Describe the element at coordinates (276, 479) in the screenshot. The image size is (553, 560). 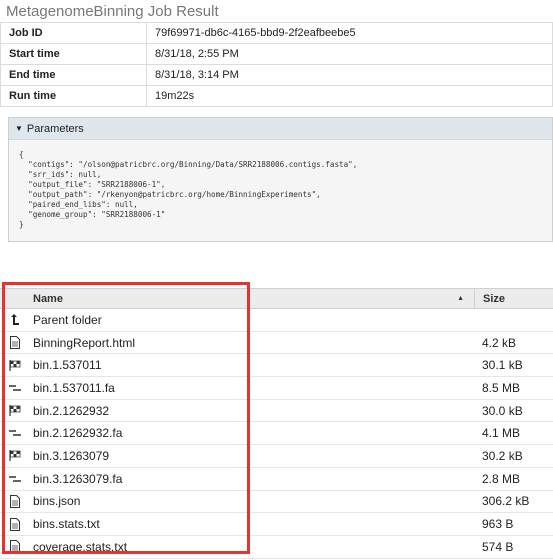
I see `file-row: bin.3.1263079.fa 2.8 MB` at that location.